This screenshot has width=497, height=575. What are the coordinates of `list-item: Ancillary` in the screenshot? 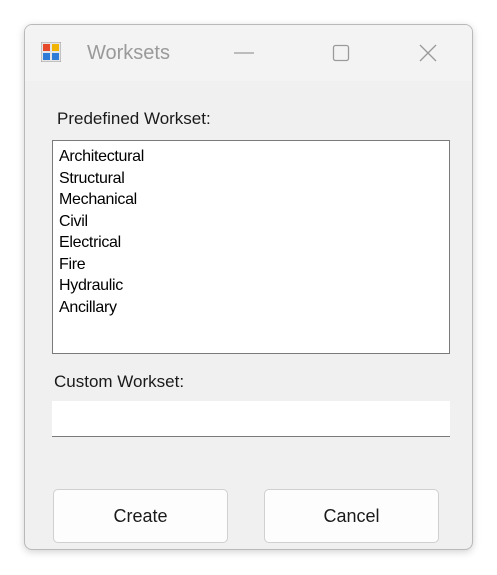 It's located at (254, 308).